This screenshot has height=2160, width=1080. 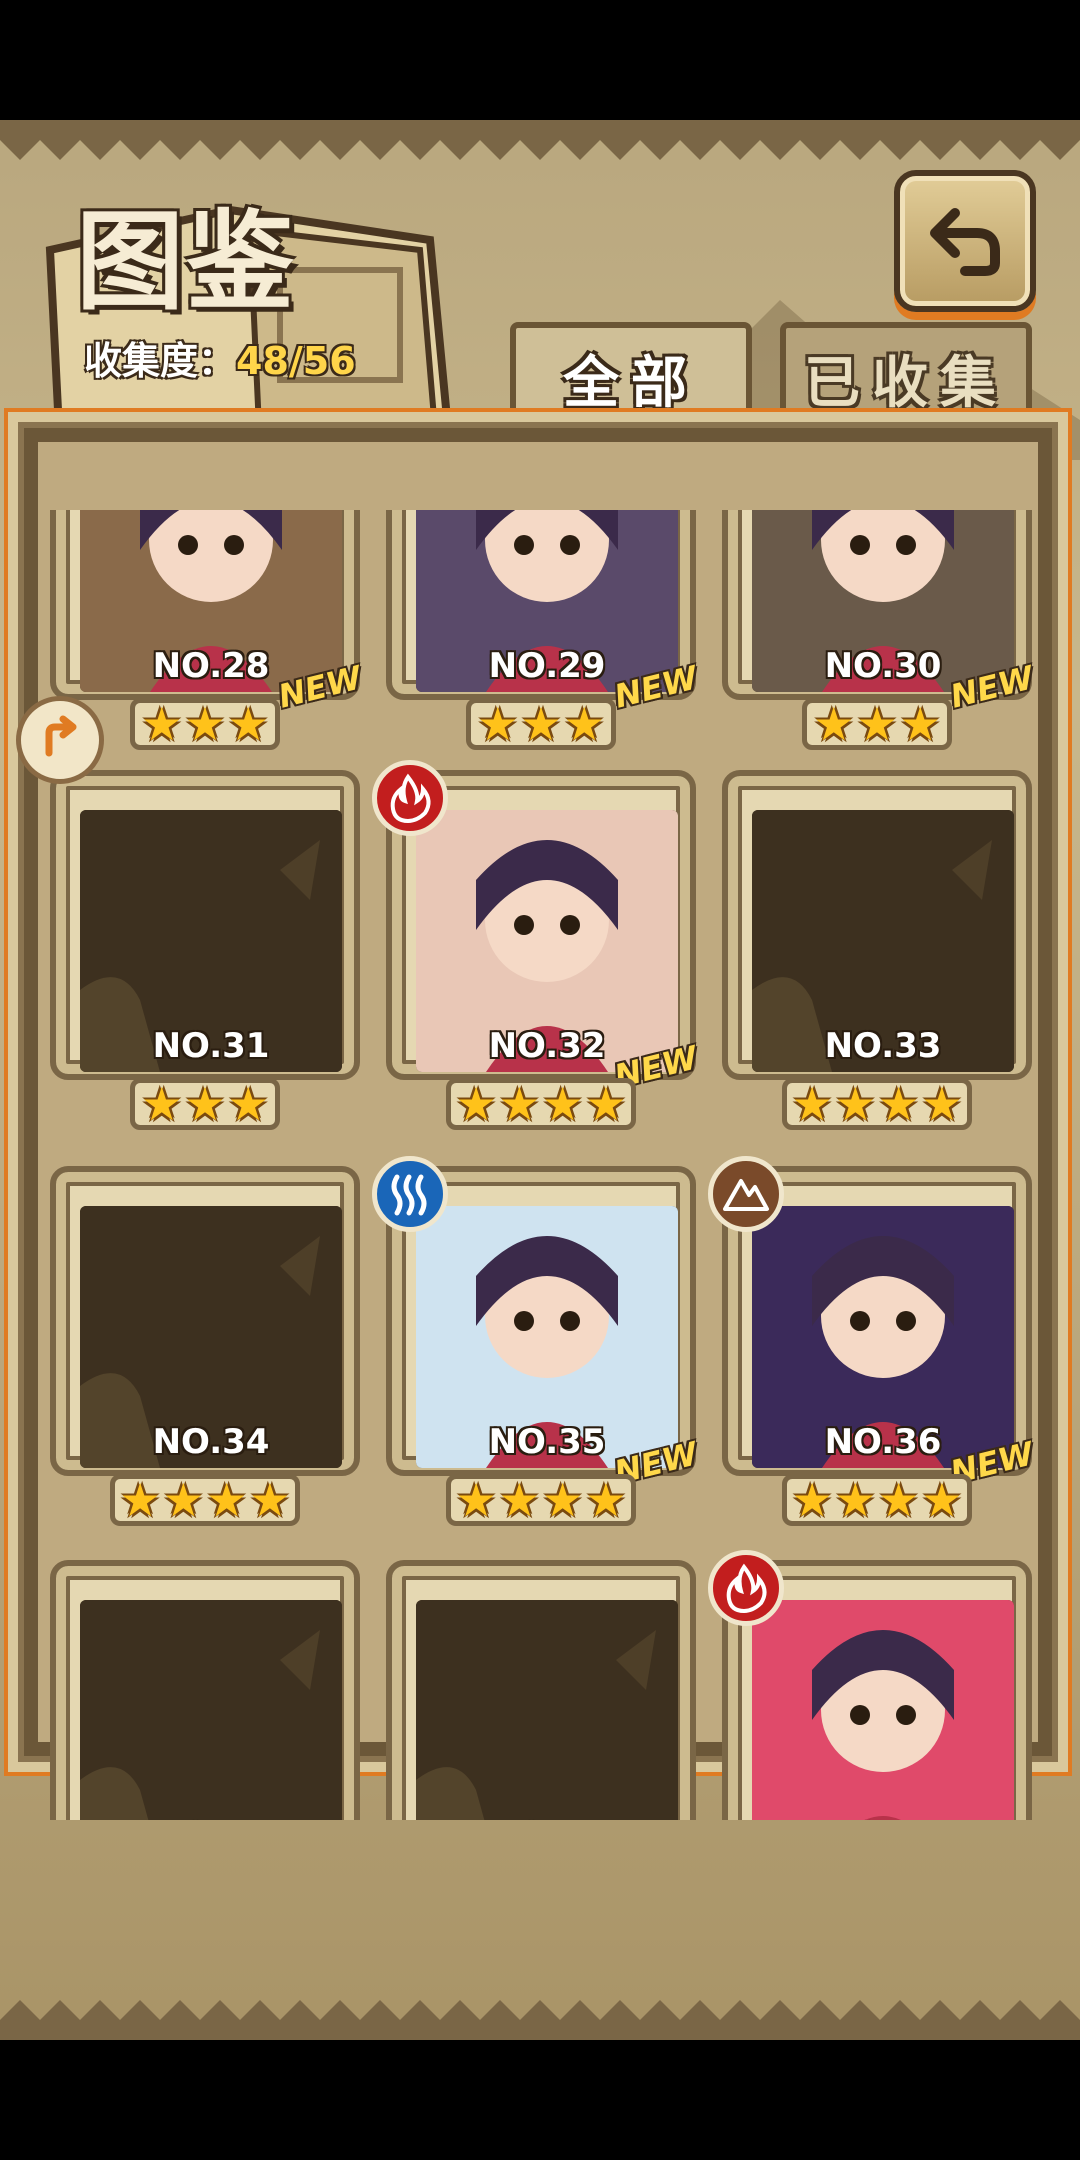 I want to click on bottom-zigzag-border, so click(x=540, y=2020).